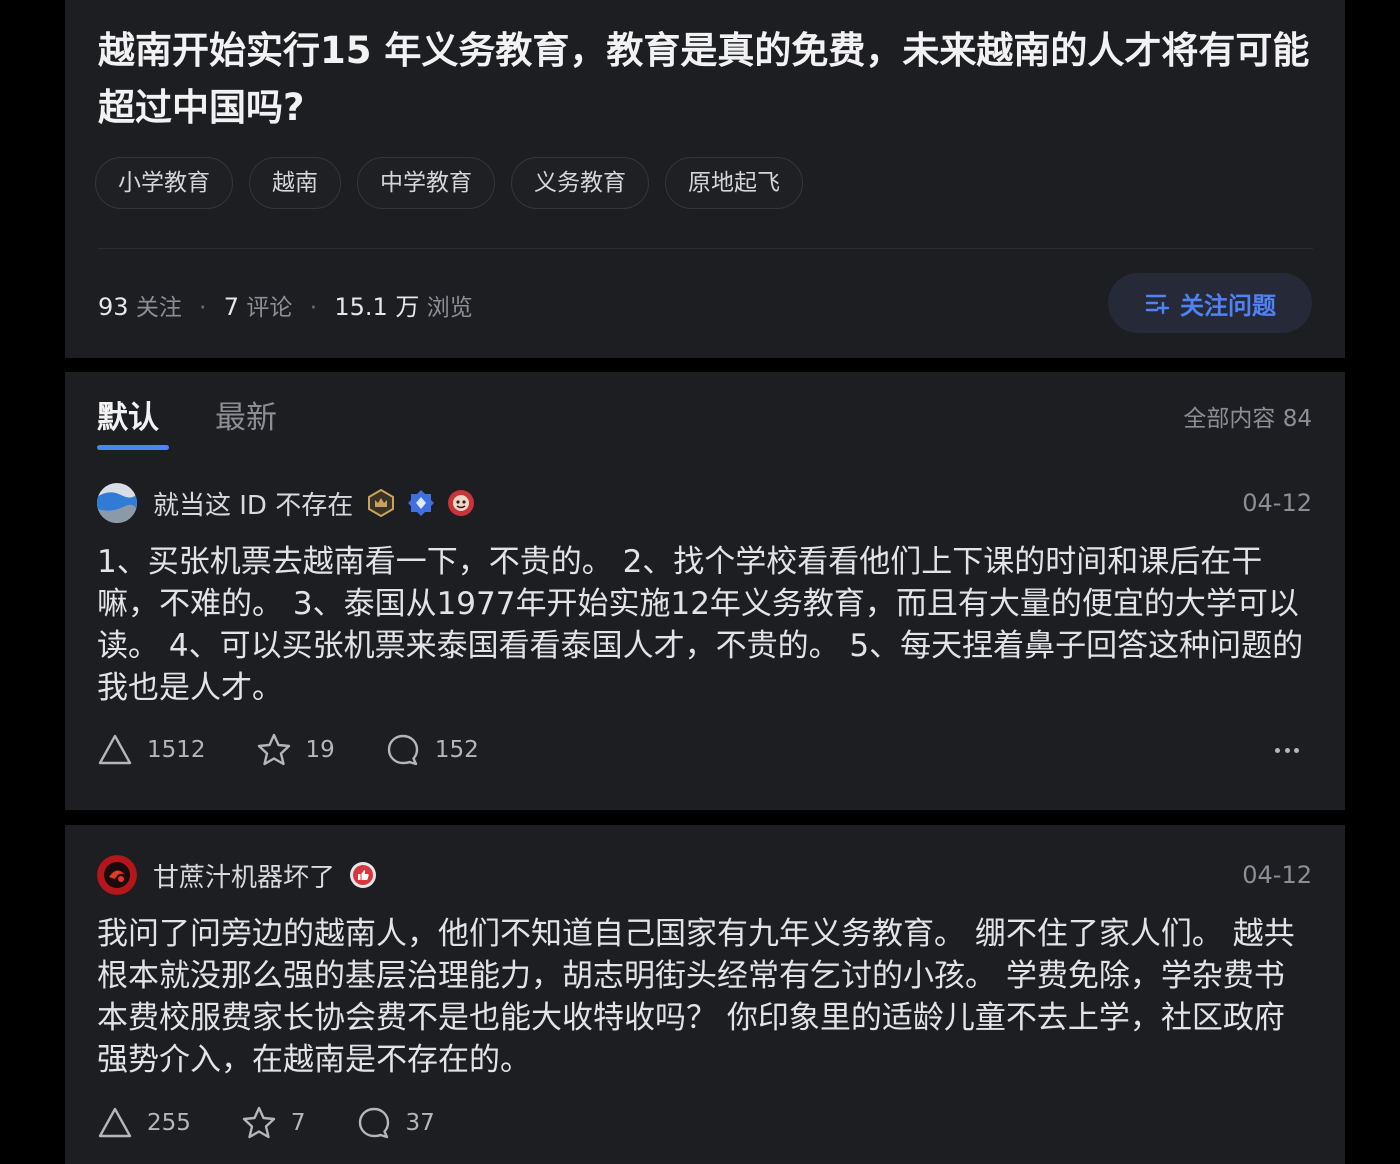  I want to click on topic-tags: 小学教育 越南 中学教育 义务教育 原地起飞, so click(449, 183).